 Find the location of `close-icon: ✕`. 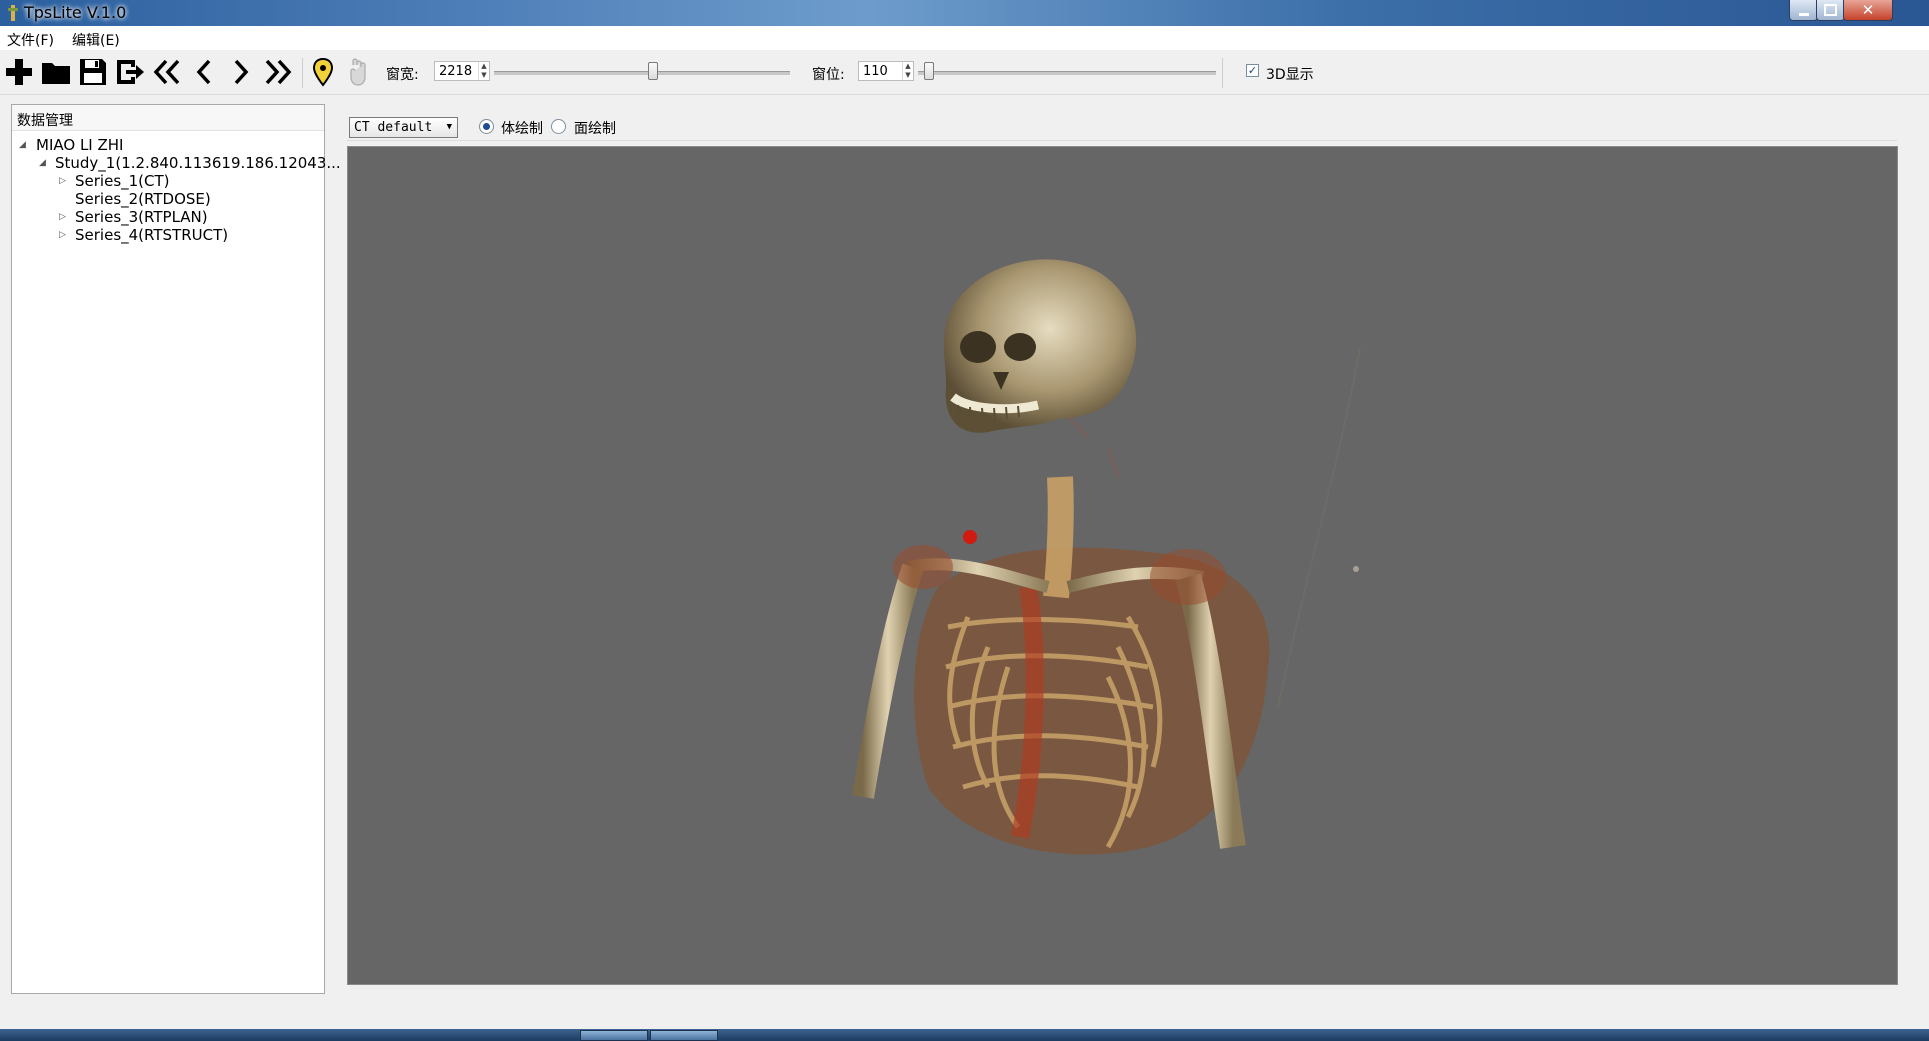

close-icon: ✕ is located at coordinates (1868, 10).